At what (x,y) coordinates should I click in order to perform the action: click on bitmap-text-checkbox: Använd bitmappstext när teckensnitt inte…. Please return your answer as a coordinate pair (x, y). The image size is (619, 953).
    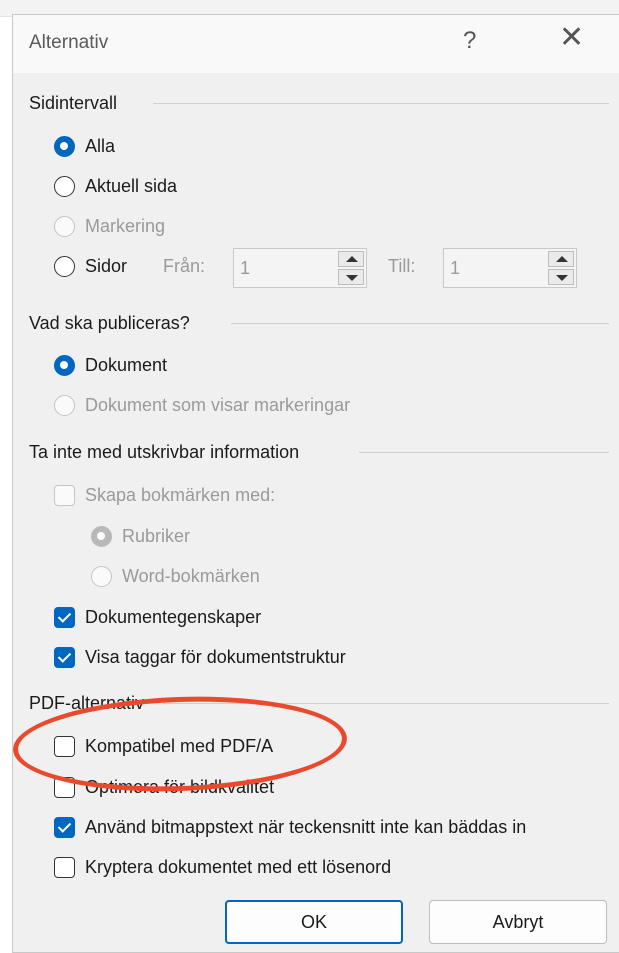
    Looking at the image, I should click on (290, 827).